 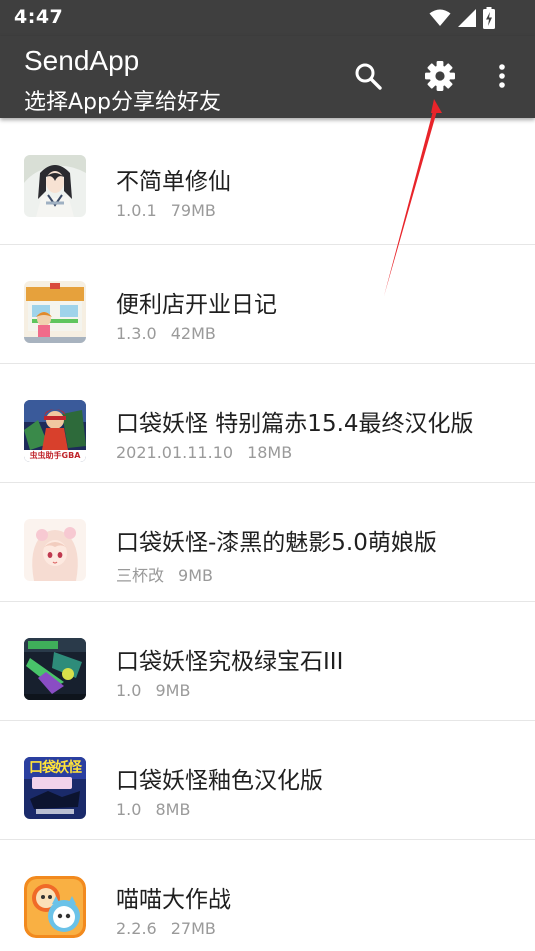 I want to click on list-item: 不简单修仙 1.0.1 79MB, so click(x=267, y=181).